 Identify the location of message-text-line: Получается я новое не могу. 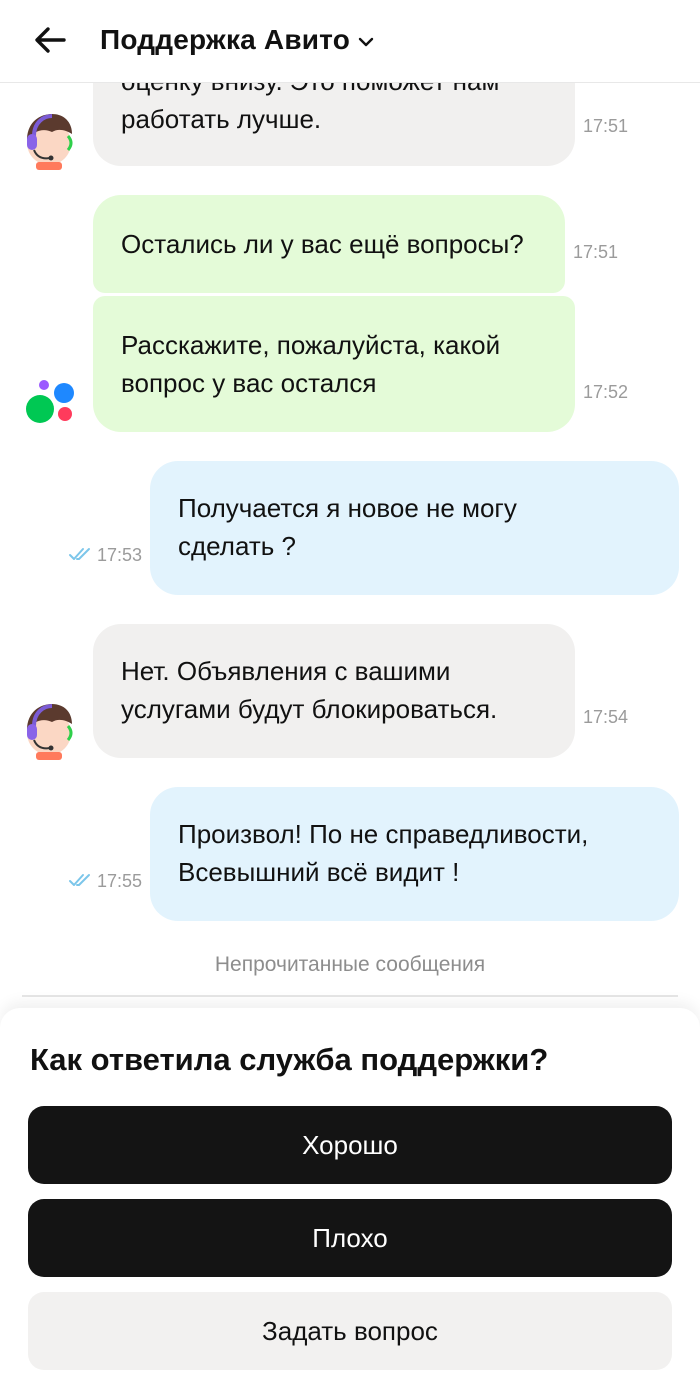
(347, 508).